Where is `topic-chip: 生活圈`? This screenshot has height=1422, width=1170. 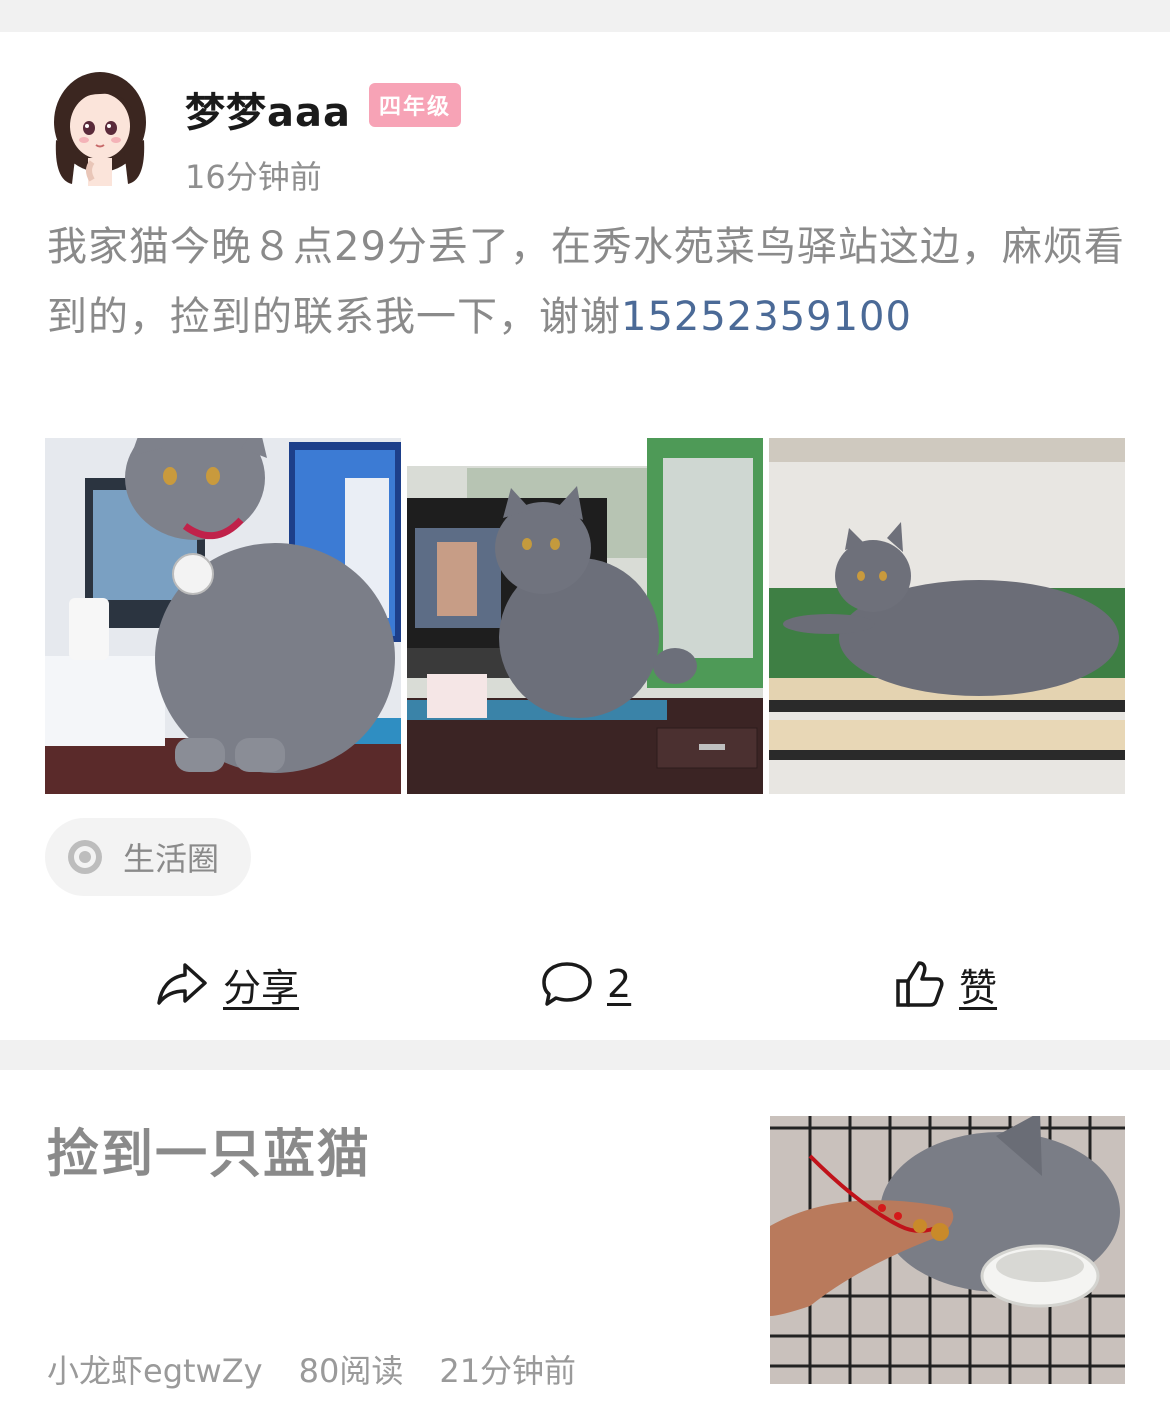
topic-chip: 生活圈 is located at coordinates (148, 857).